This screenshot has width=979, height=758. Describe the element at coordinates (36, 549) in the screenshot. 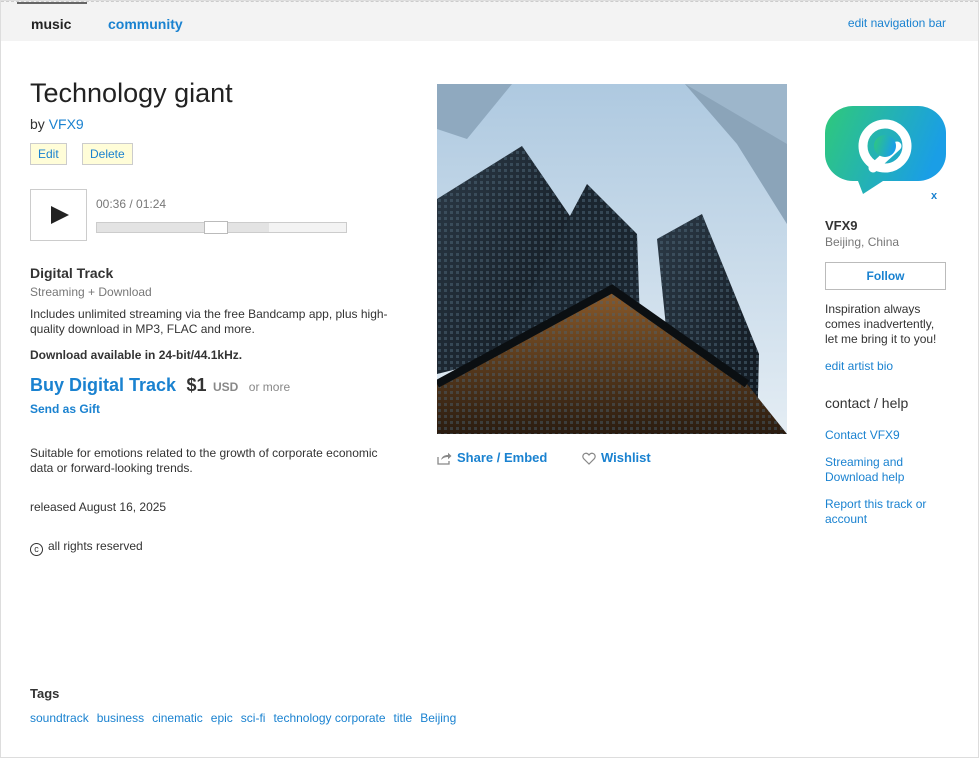

I see `copyright-icon: c` at that location.